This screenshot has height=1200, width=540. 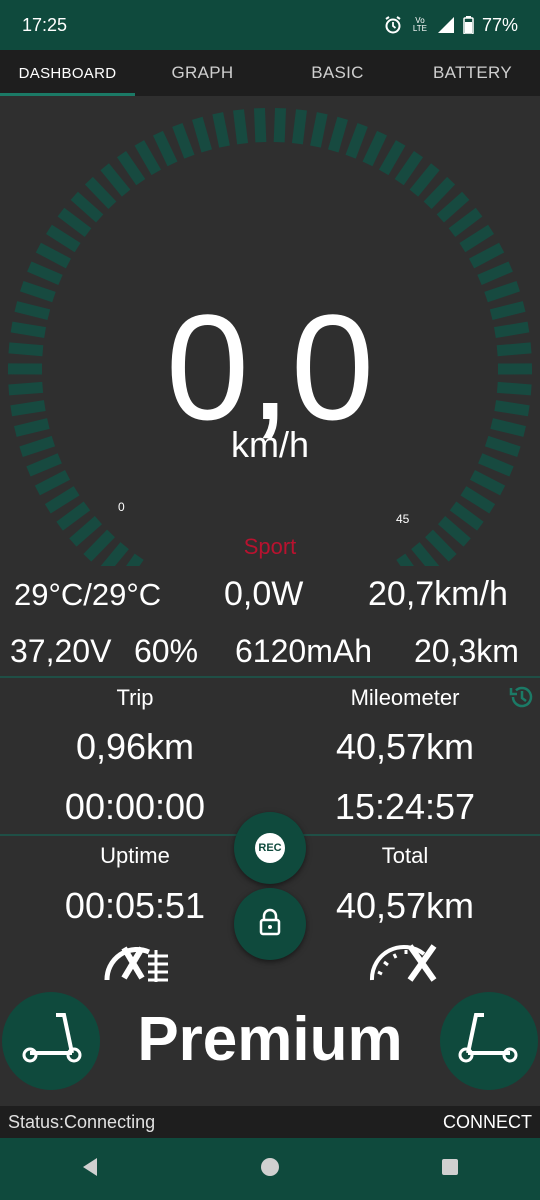 I want to click on lock-icon, so click(x=270, y=924).